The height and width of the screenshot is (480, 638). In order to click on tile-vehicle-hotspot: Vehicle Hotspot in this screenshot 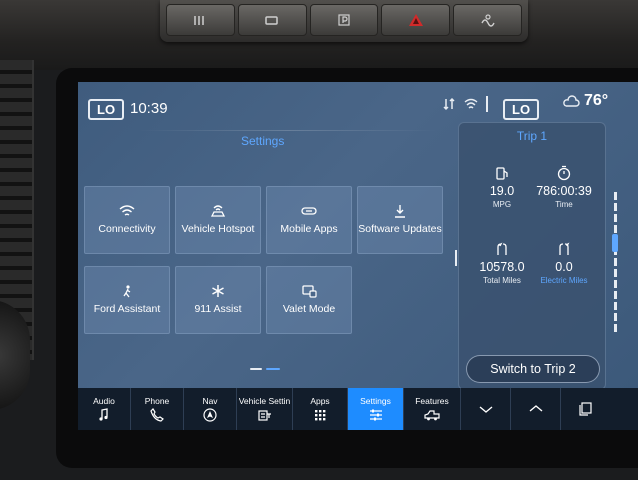, I will do `click(218, 220)`.